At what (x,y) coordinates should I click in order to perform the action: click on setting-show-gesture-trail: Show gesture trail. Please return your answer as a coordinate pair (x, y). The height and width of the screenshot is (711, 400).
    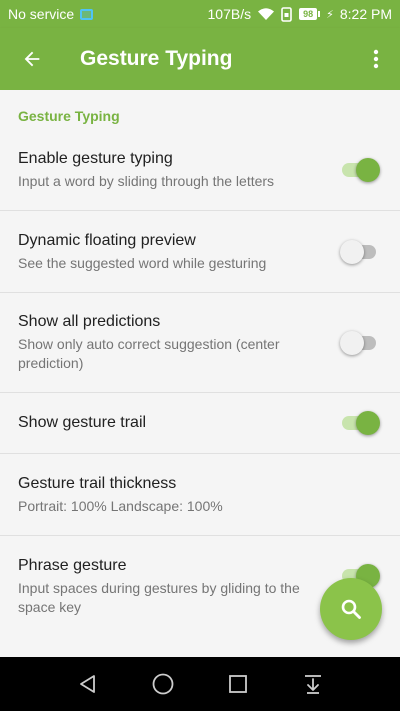
    Looking at the image, I should click on (200, 423).